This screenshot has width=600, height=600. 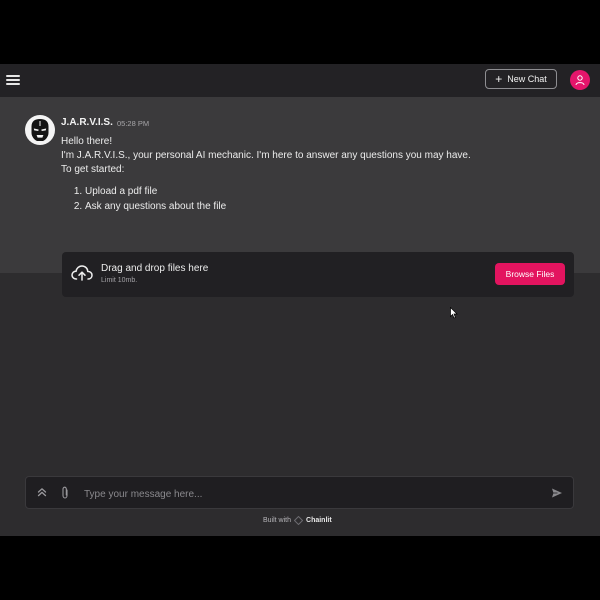 I want to click on step-item: Ask any questions about the file, so click(x=323, y=207).